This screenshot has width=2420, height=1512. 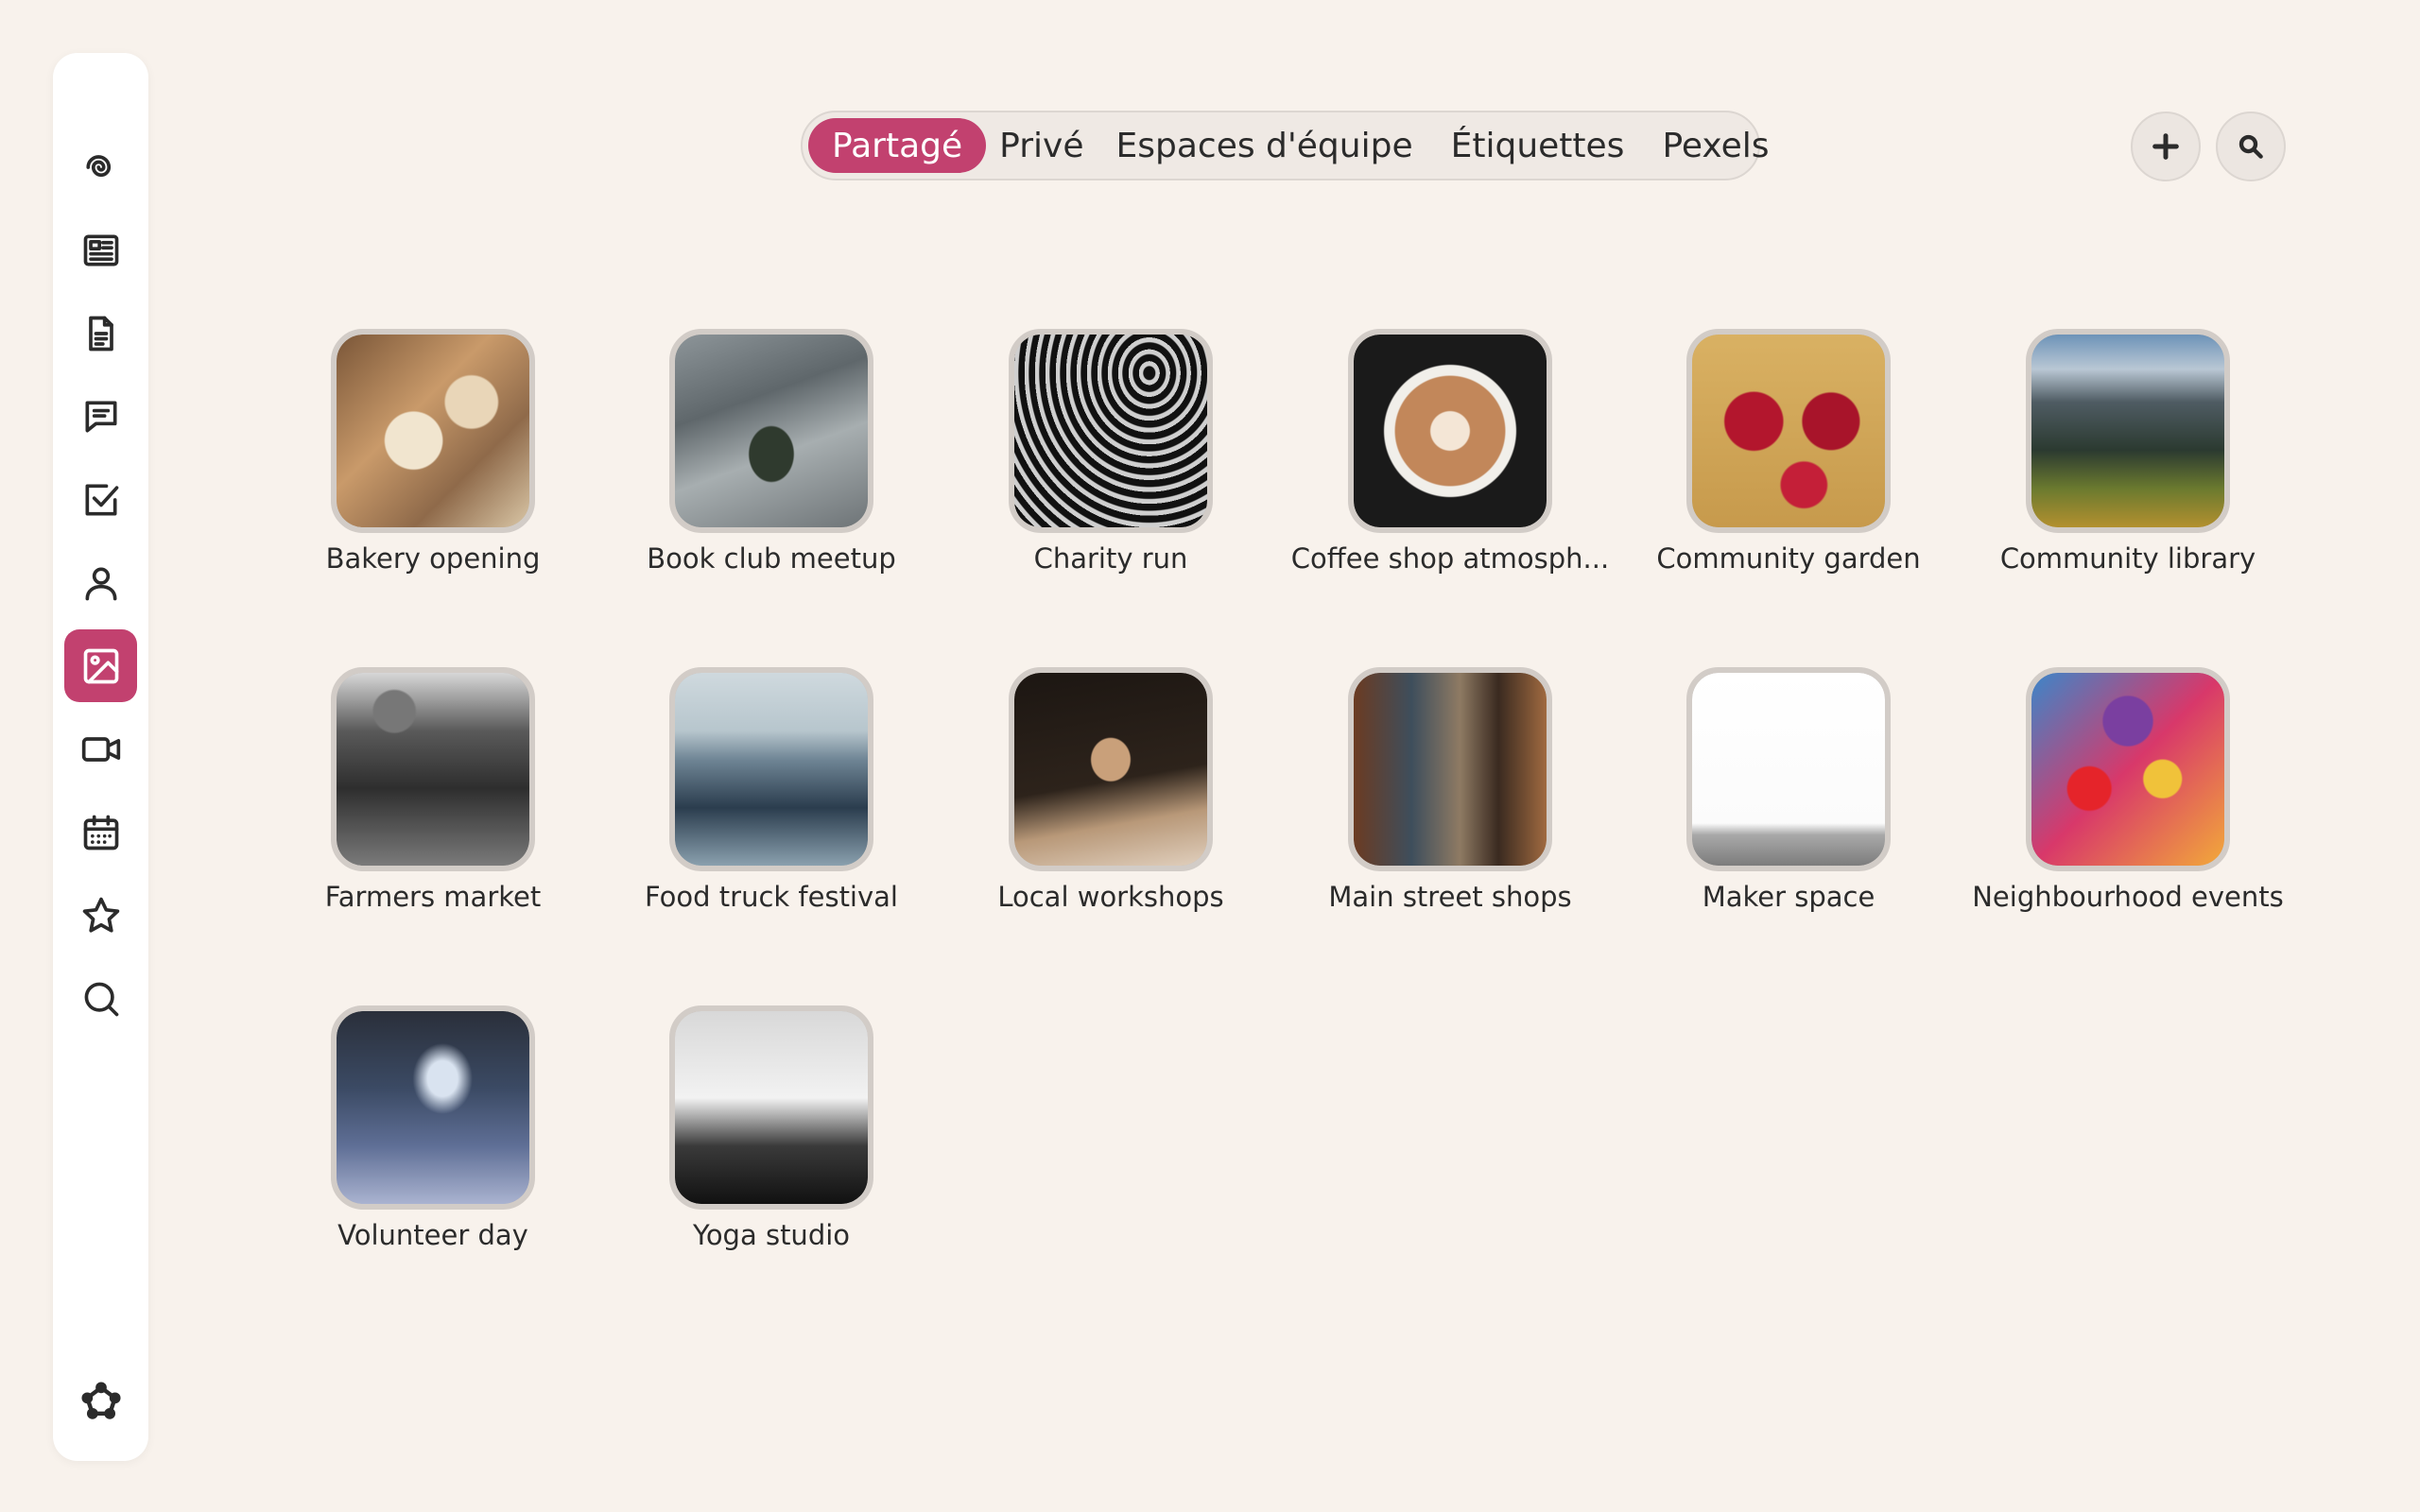 I want to click on nav-home, so click(x=100, y=166).